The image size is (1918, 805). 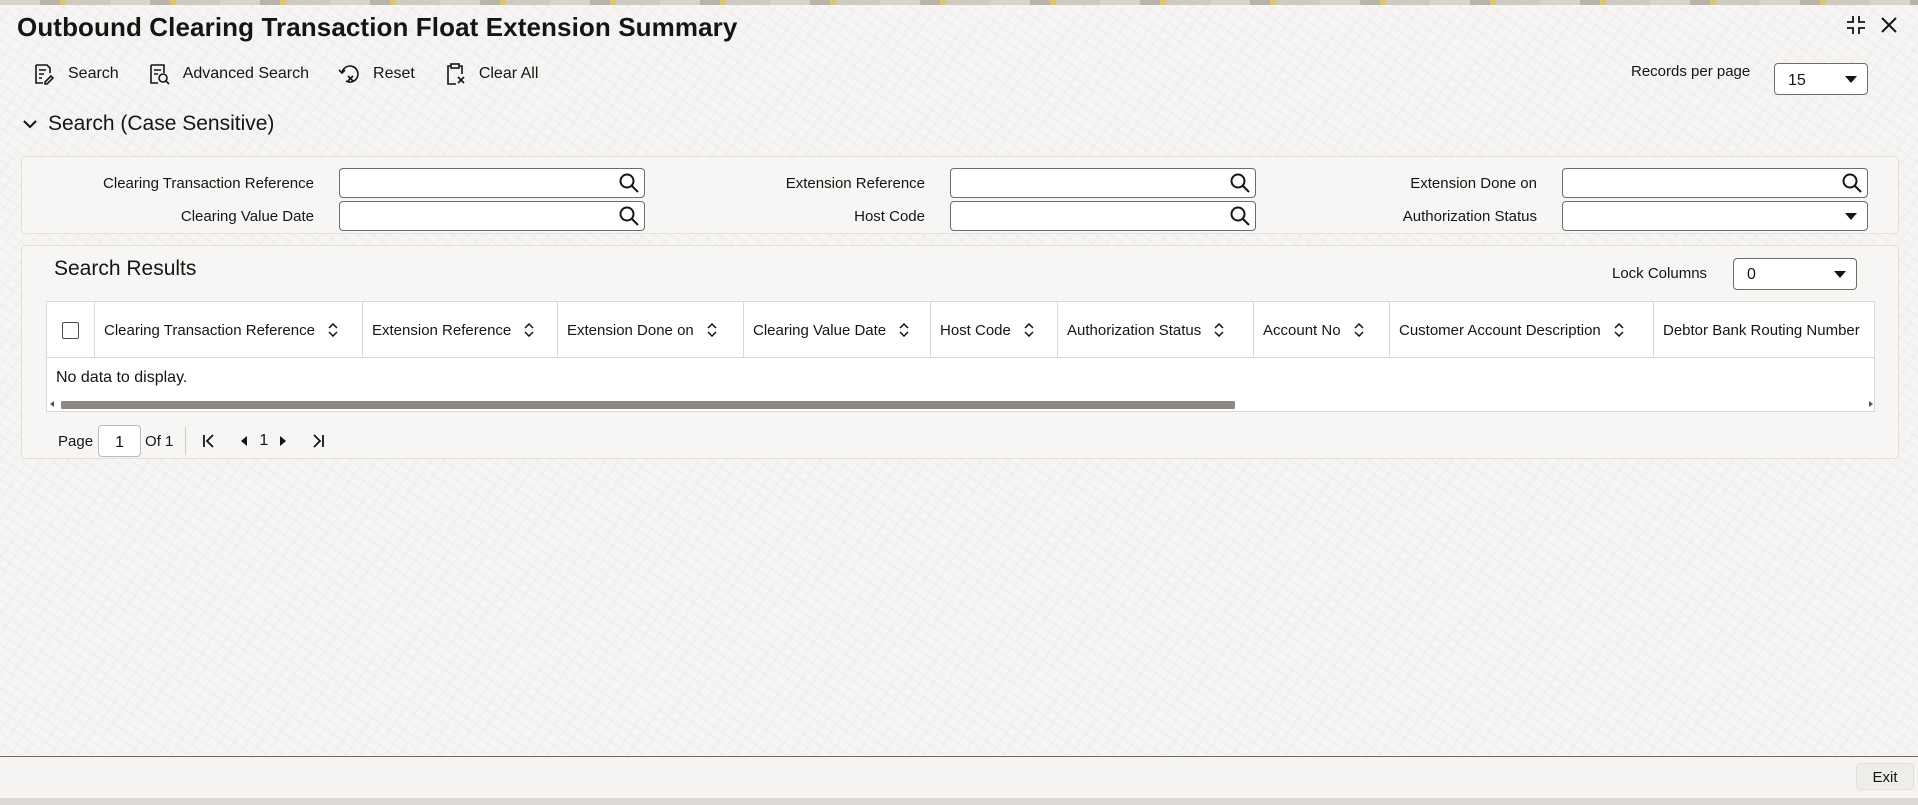 I want to click on select-all-cell, so click(x=71, y=330).